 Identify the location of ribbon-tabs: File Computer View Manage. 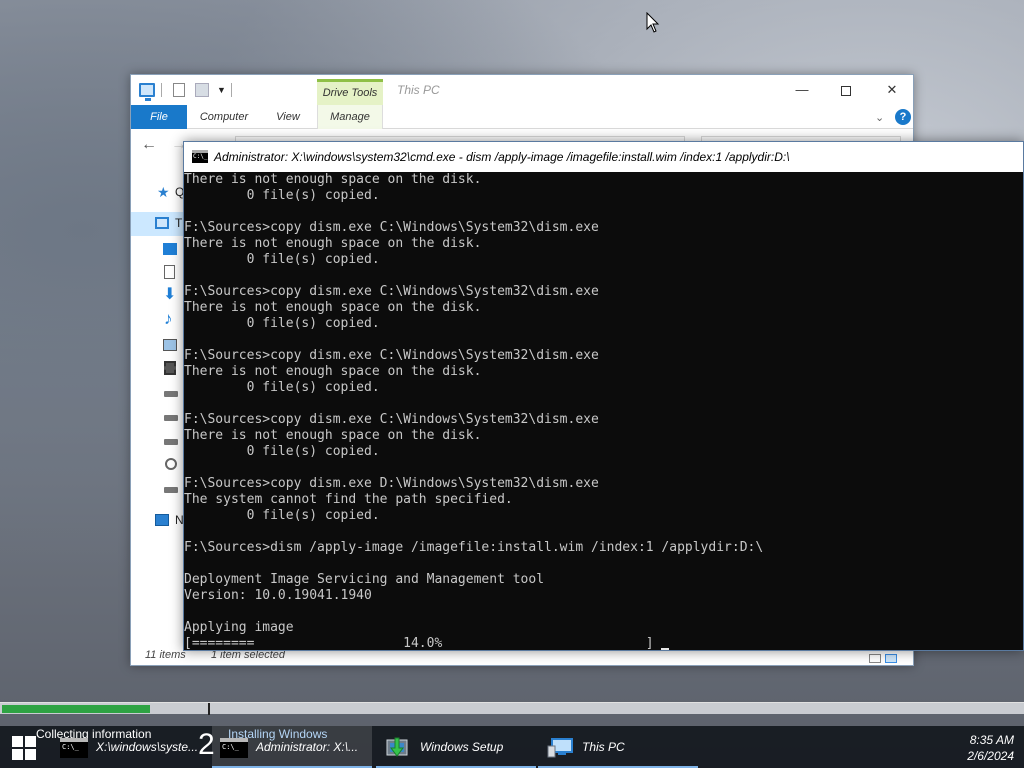
(522, 117).